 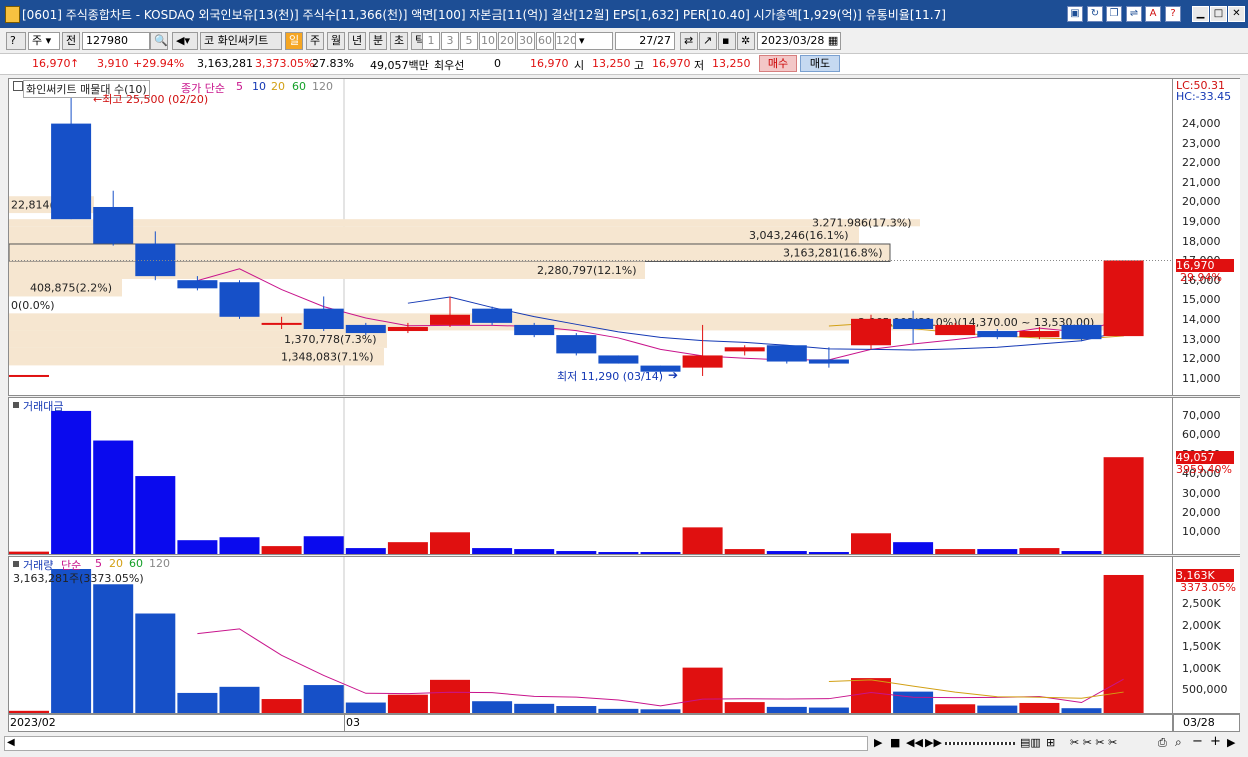 I want to click on copy-icon: ❐, so click(x=1114, y=14).